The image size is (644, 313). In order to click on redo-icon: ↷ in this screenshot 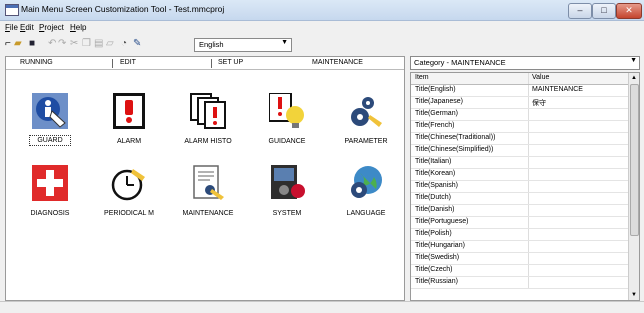, I will do `click(62, 44)`.